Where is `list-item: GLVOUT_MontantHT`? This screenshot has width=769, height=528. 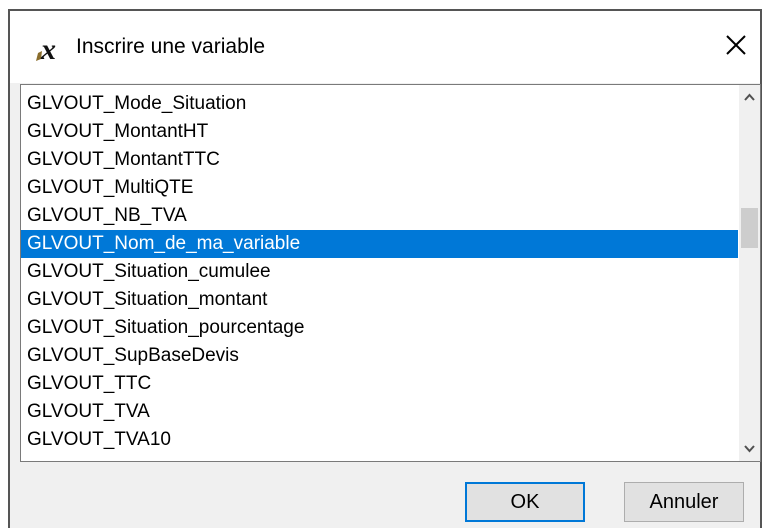 list-item: GLVOUT_MontantHT is located at coordinates (379, 132).